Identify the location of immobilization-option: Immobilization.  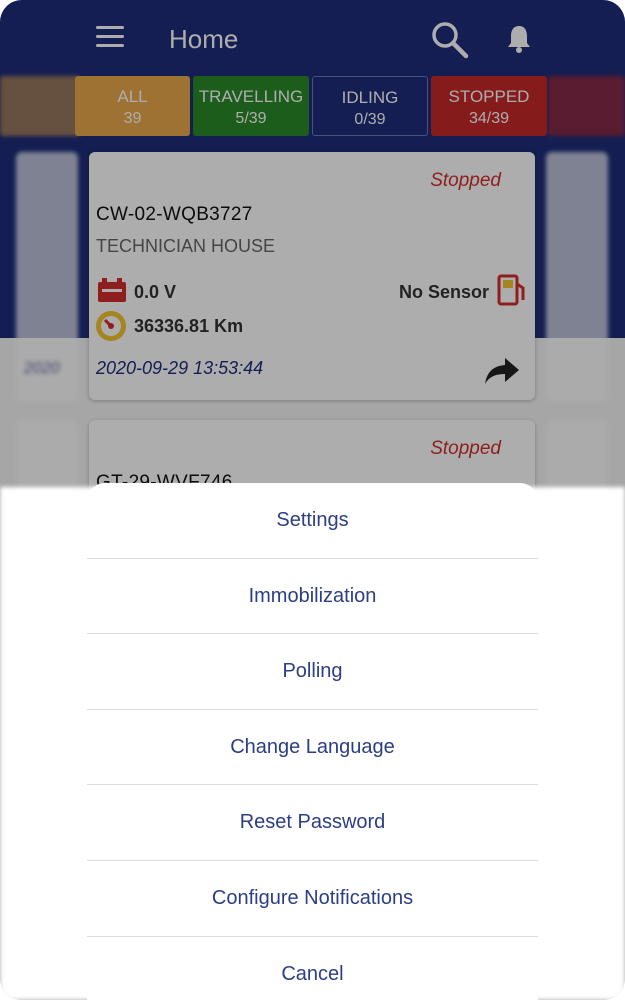
(312, 597).